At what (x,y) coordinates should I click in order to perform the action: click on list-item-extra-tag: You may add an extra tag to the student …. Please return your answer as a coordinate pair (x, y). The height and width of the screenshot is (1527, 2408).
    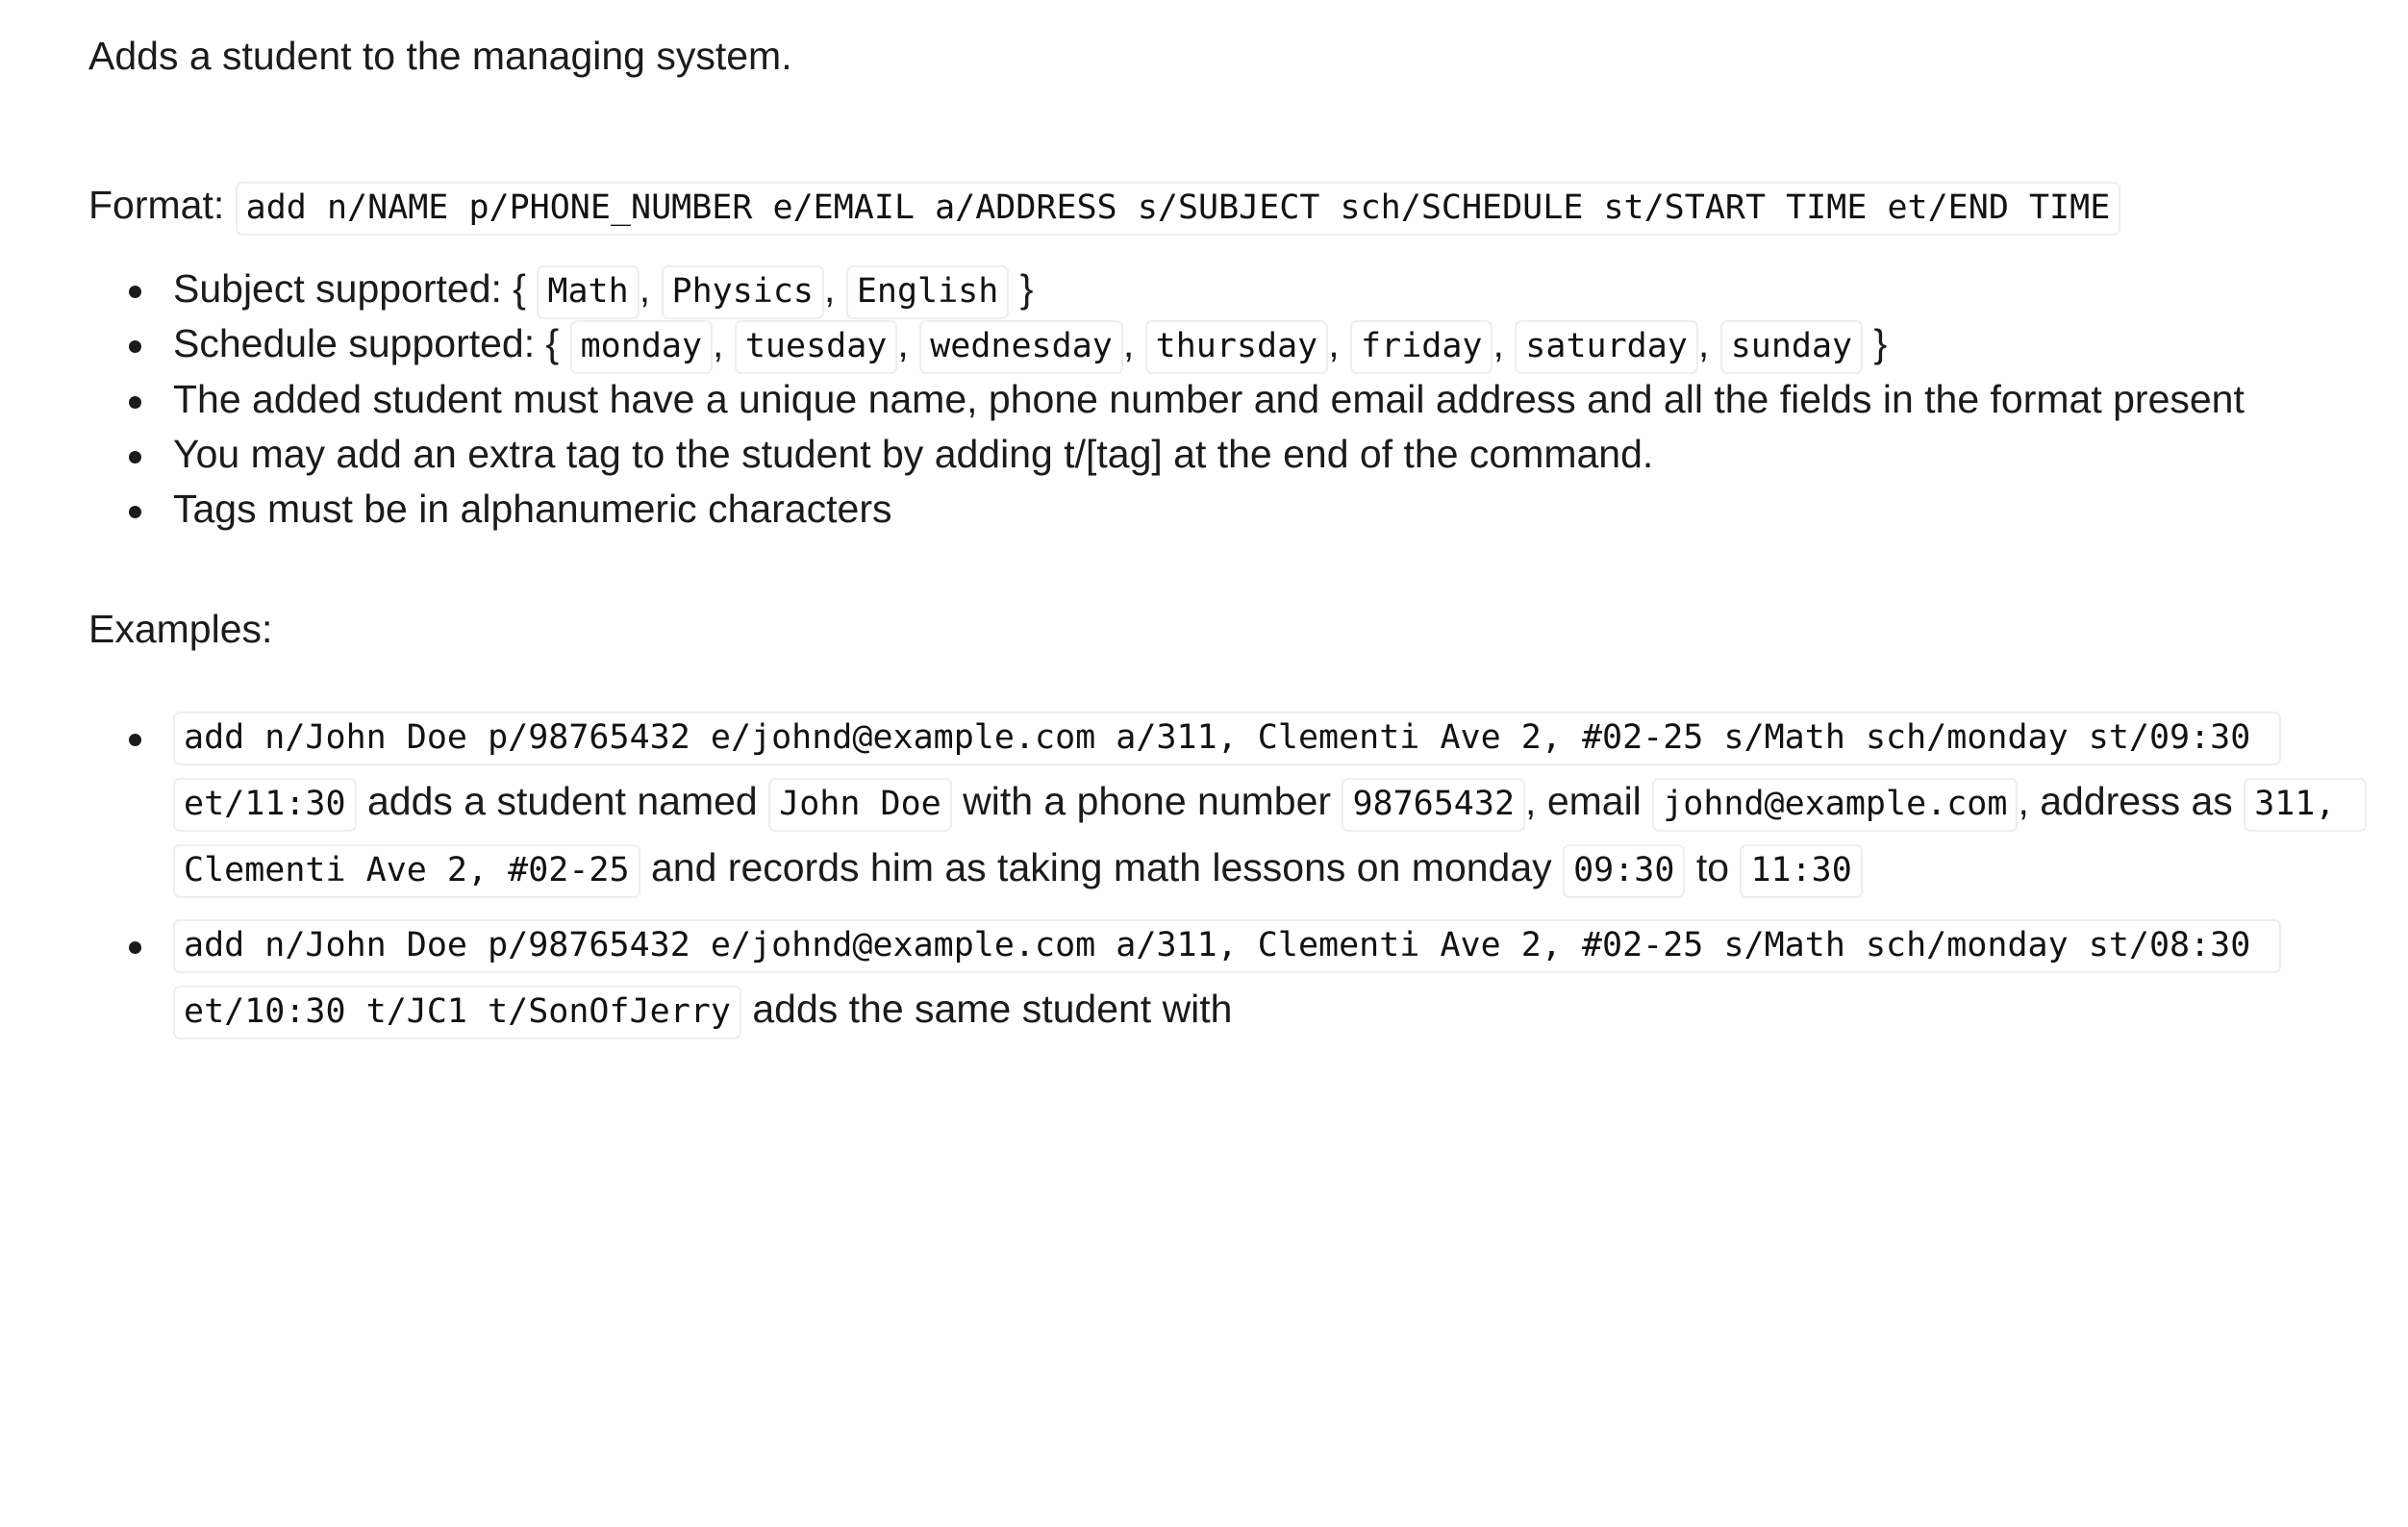
    Looking at the image, I should click on (1250, 454).